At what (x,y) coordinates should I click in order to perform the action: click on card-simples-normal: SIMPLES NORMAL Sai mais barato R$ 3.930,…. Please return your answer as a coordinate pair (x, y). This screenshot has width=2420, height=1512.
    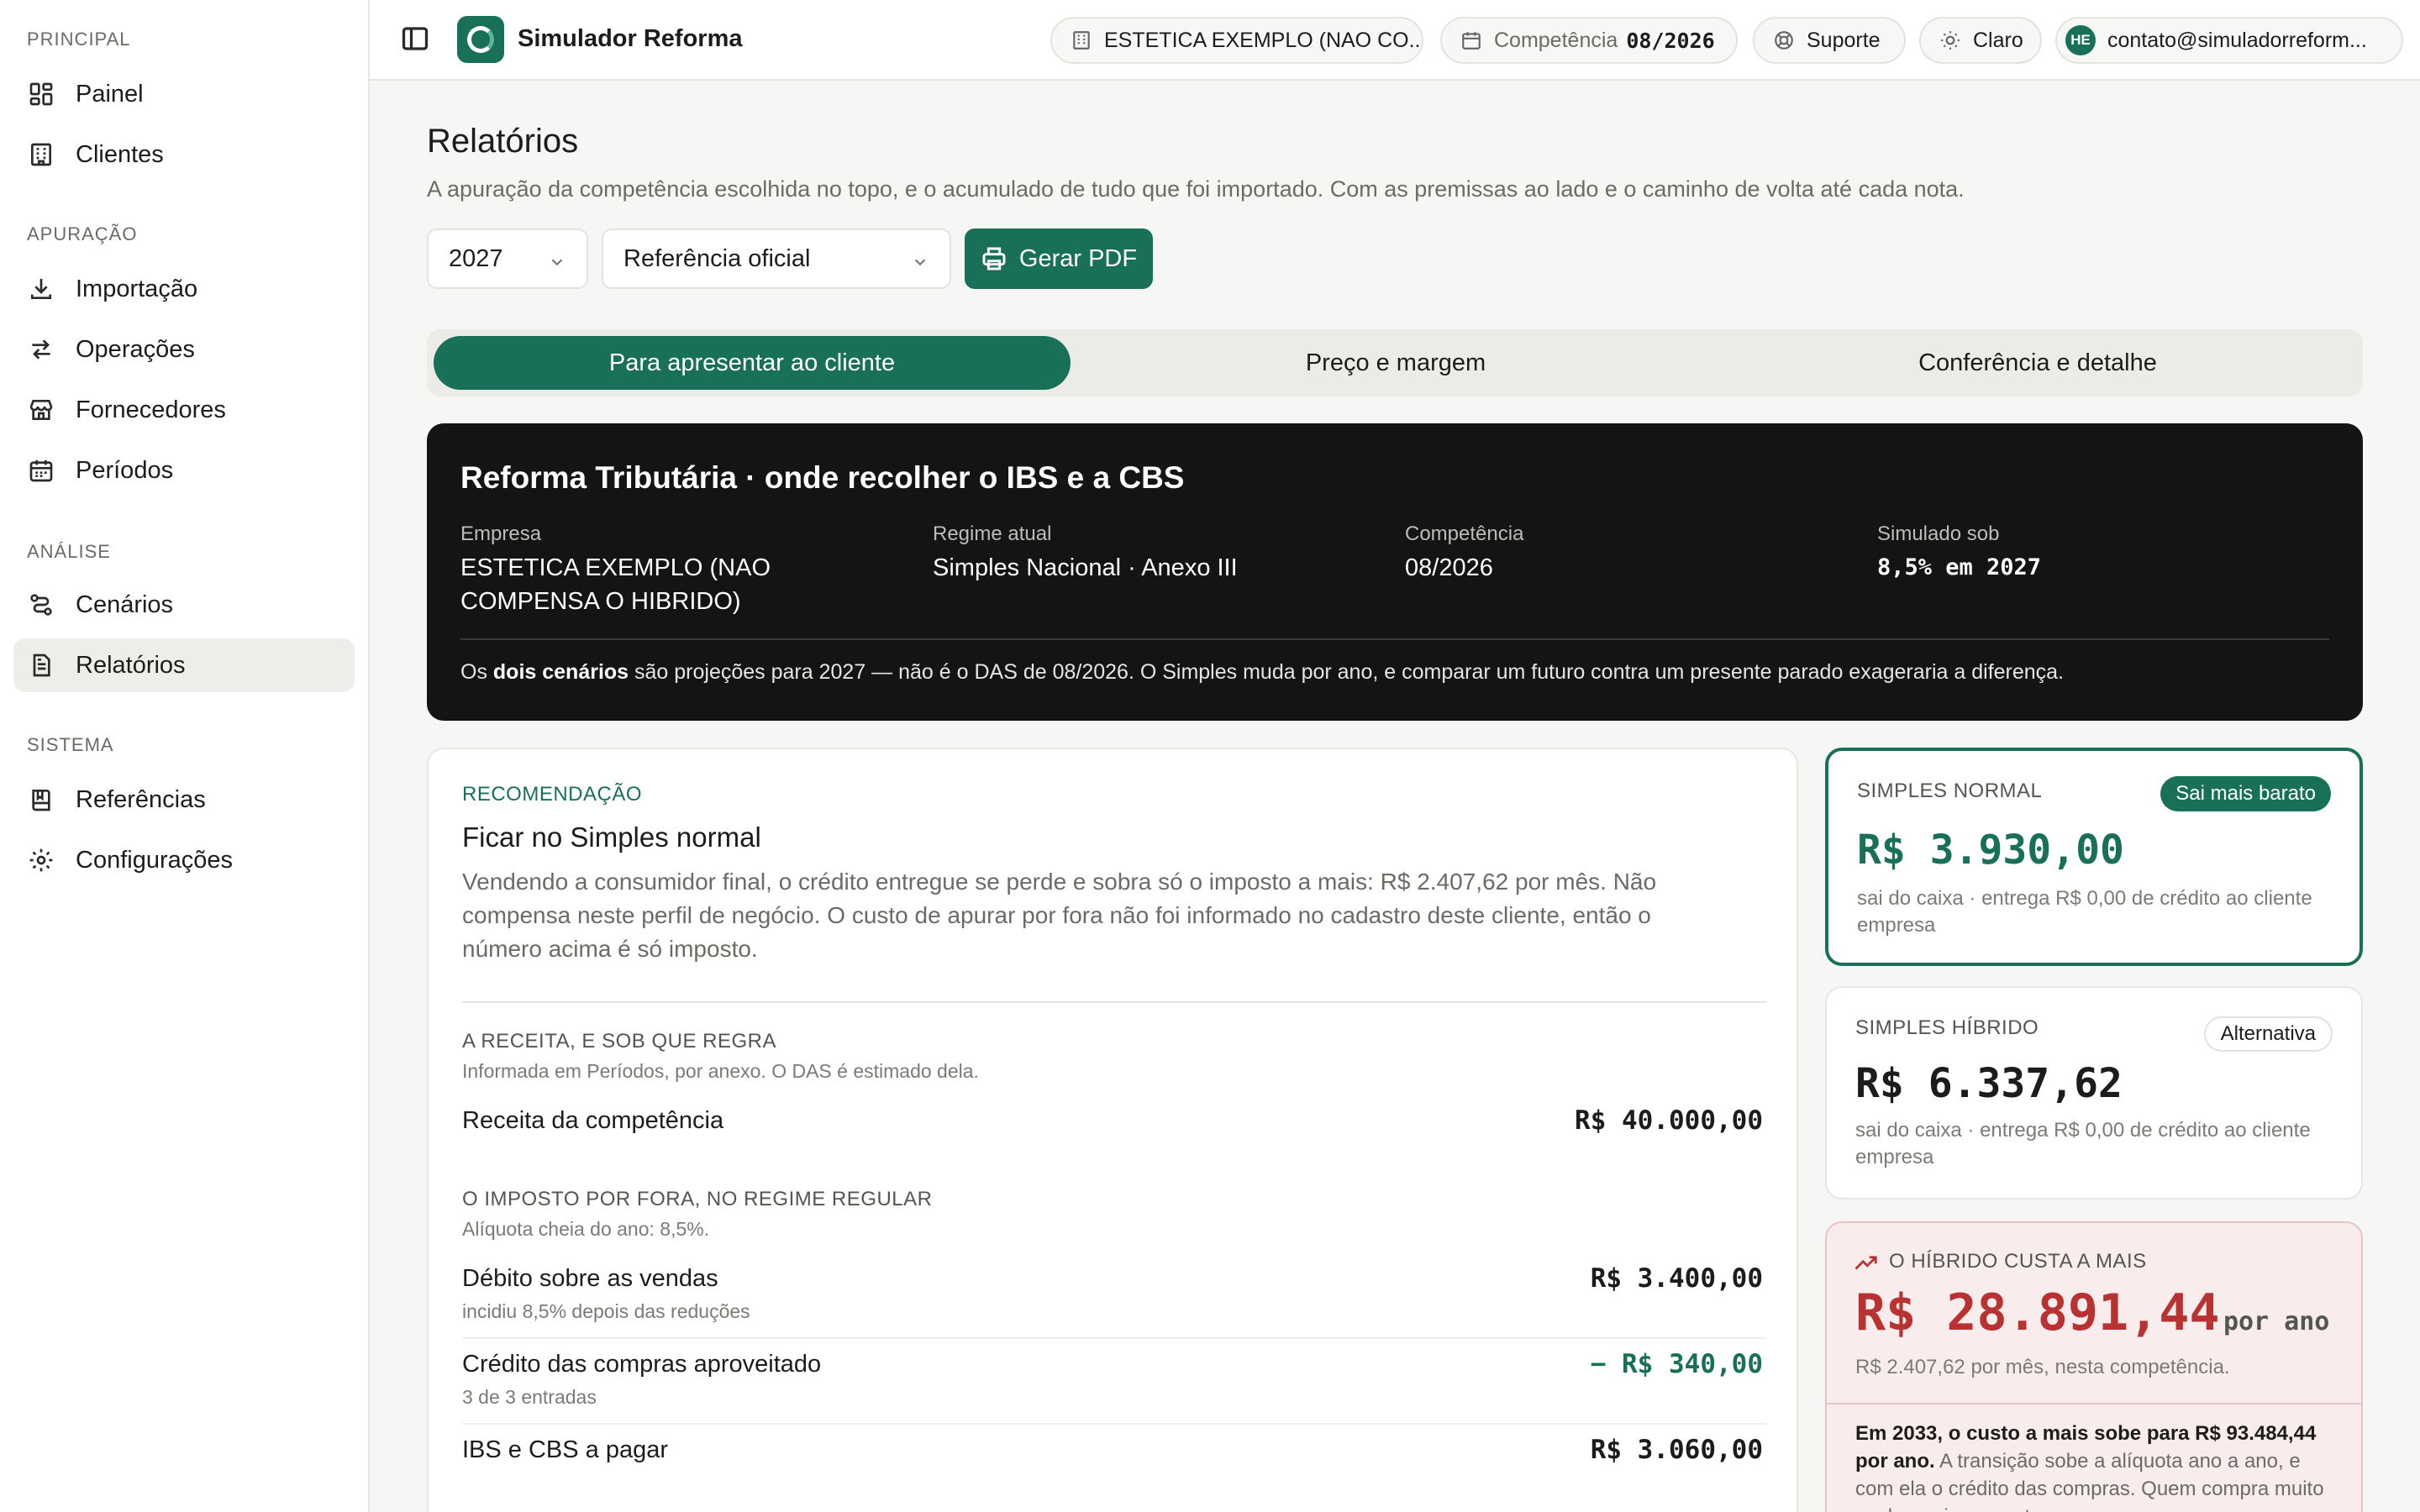
    Looking at the image, I should click on (2094, 857).